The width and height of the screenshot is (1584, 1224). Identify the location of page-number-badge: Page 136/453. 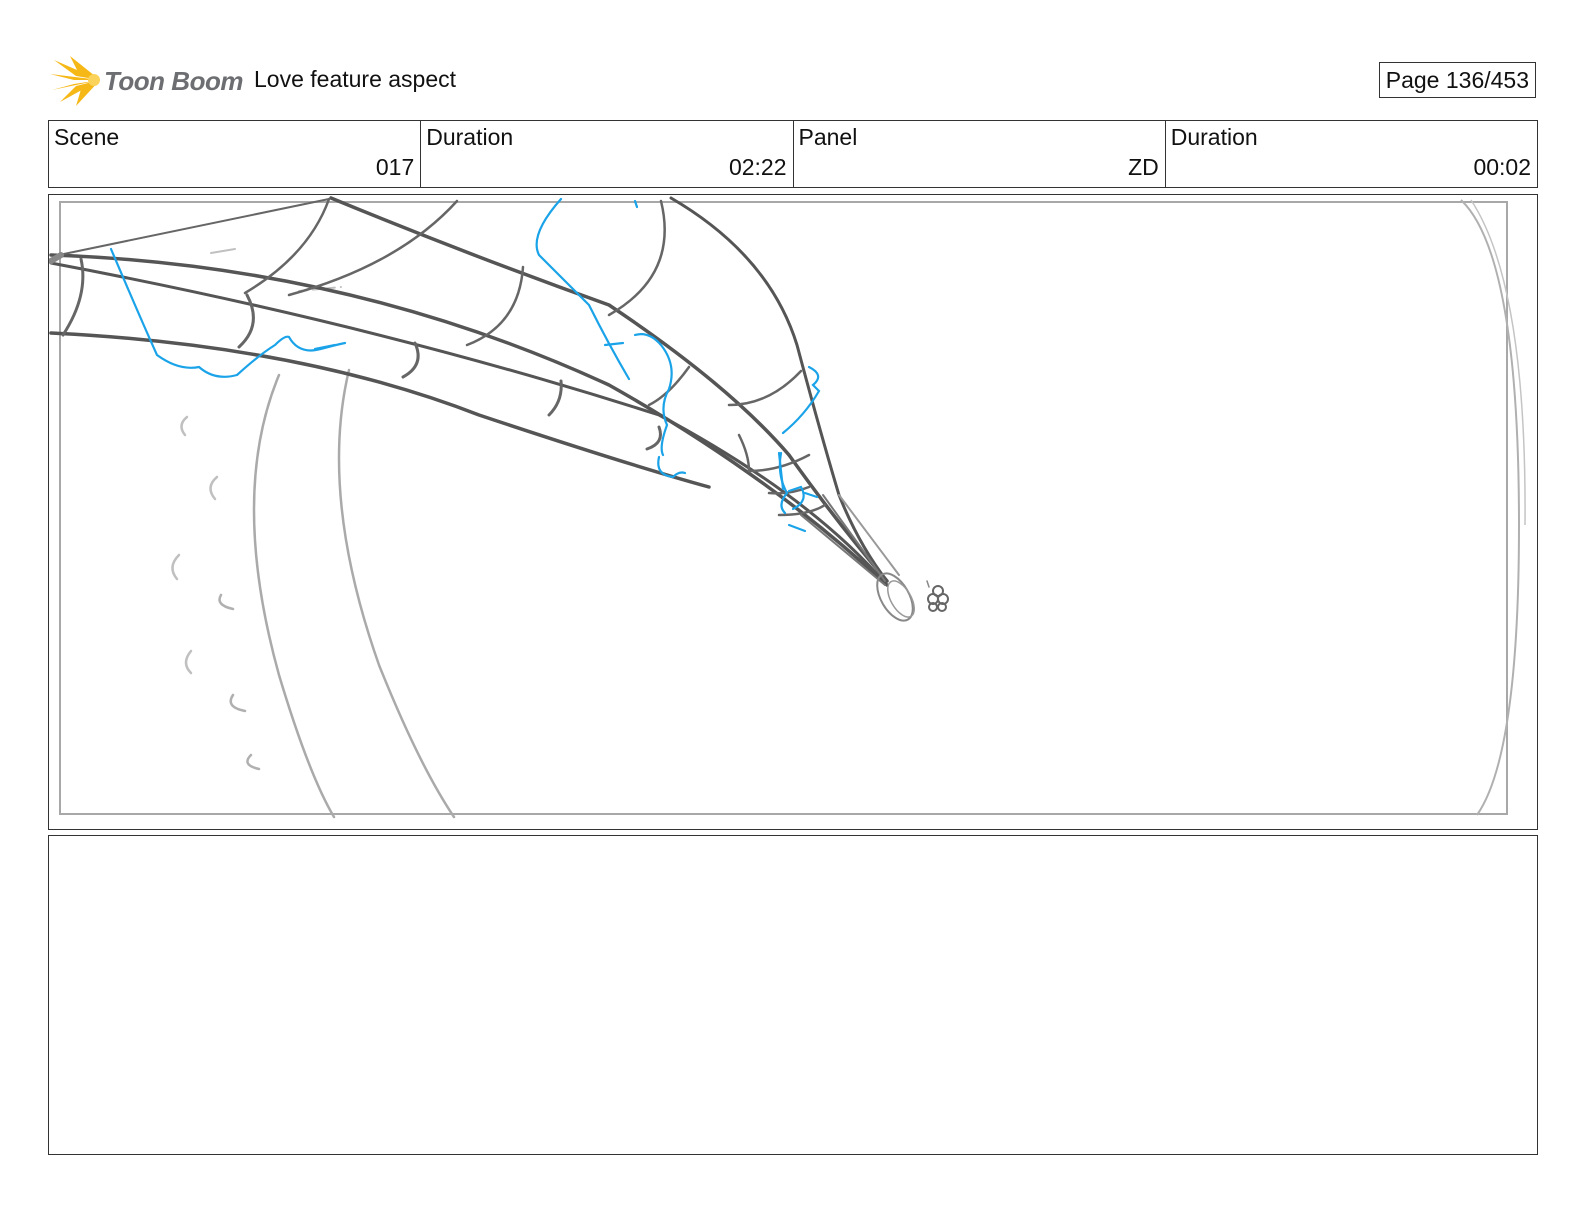
(1457, 80).